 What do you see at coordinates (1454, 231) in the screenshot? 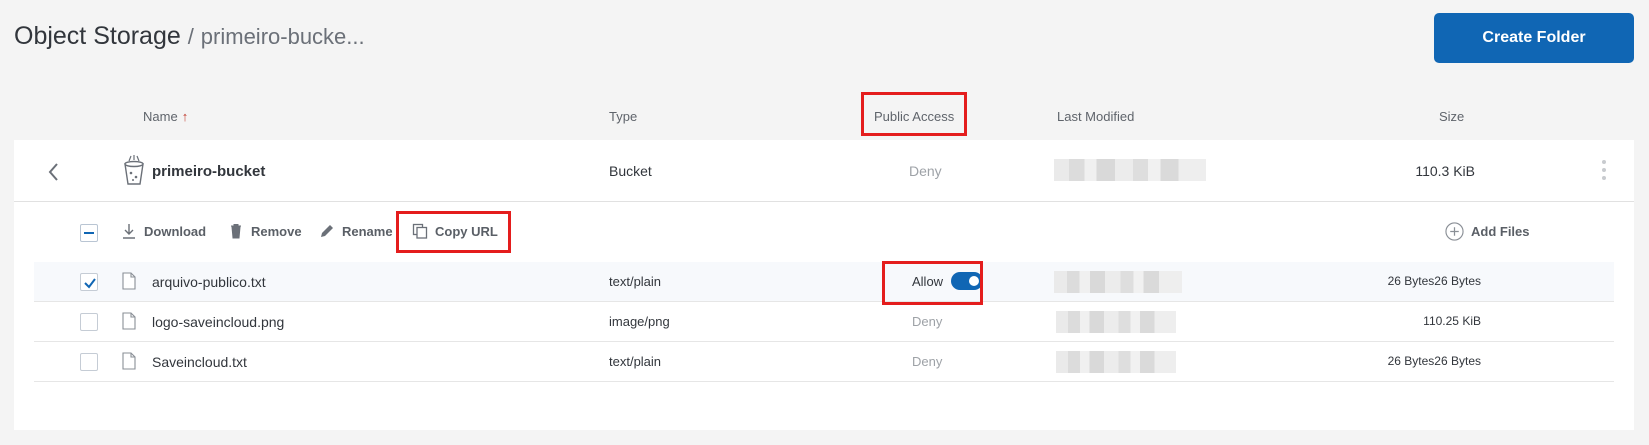
I see `add-circle-icon` at bounding box center [1454, 231].